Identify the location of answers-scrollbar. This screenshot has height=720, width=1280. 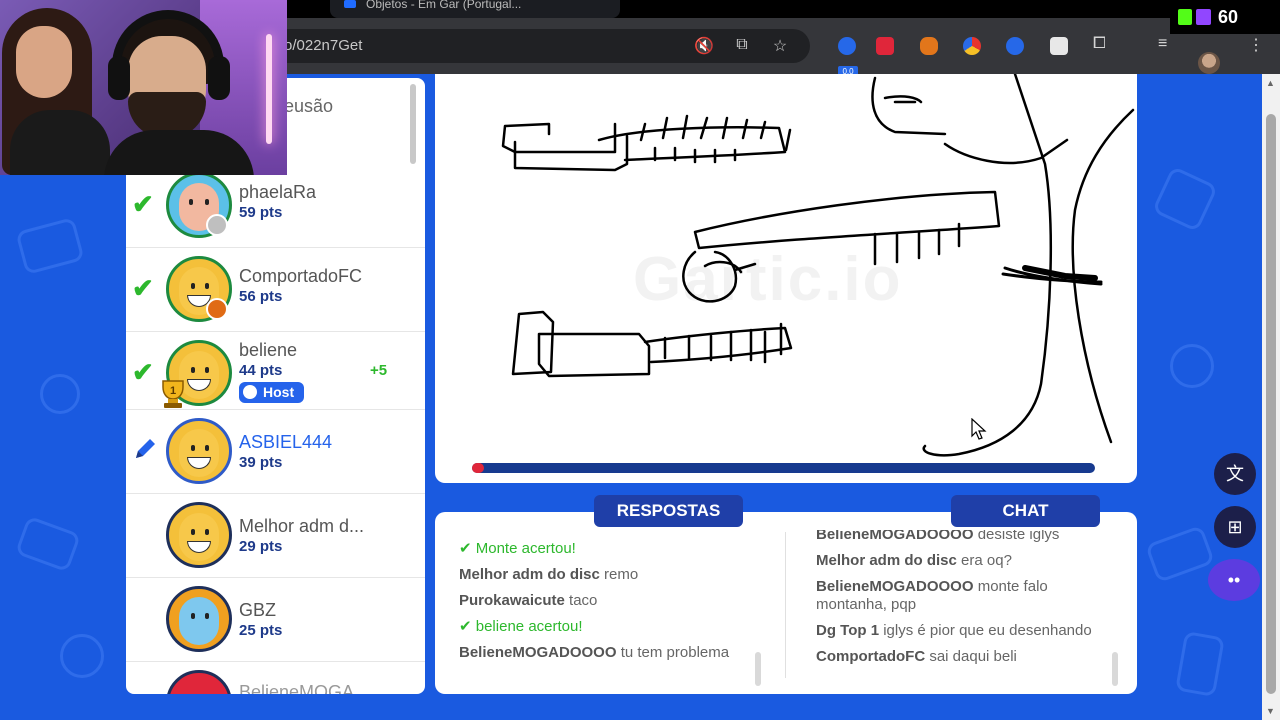
(758, 669).